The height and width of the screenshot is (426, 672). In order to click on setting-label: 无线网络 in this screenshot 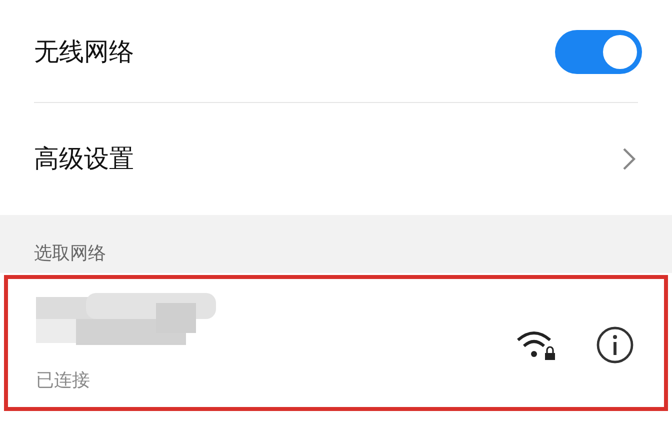, I will do `click(84, 52)`.